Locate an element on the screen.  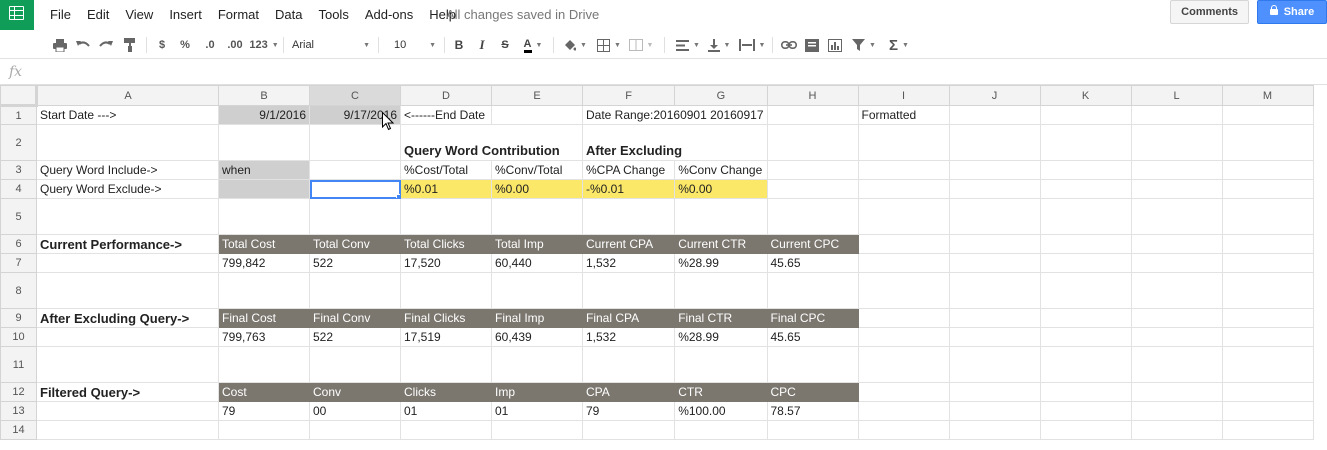
cell-e13: 01 is located at coordinates (537, 411).